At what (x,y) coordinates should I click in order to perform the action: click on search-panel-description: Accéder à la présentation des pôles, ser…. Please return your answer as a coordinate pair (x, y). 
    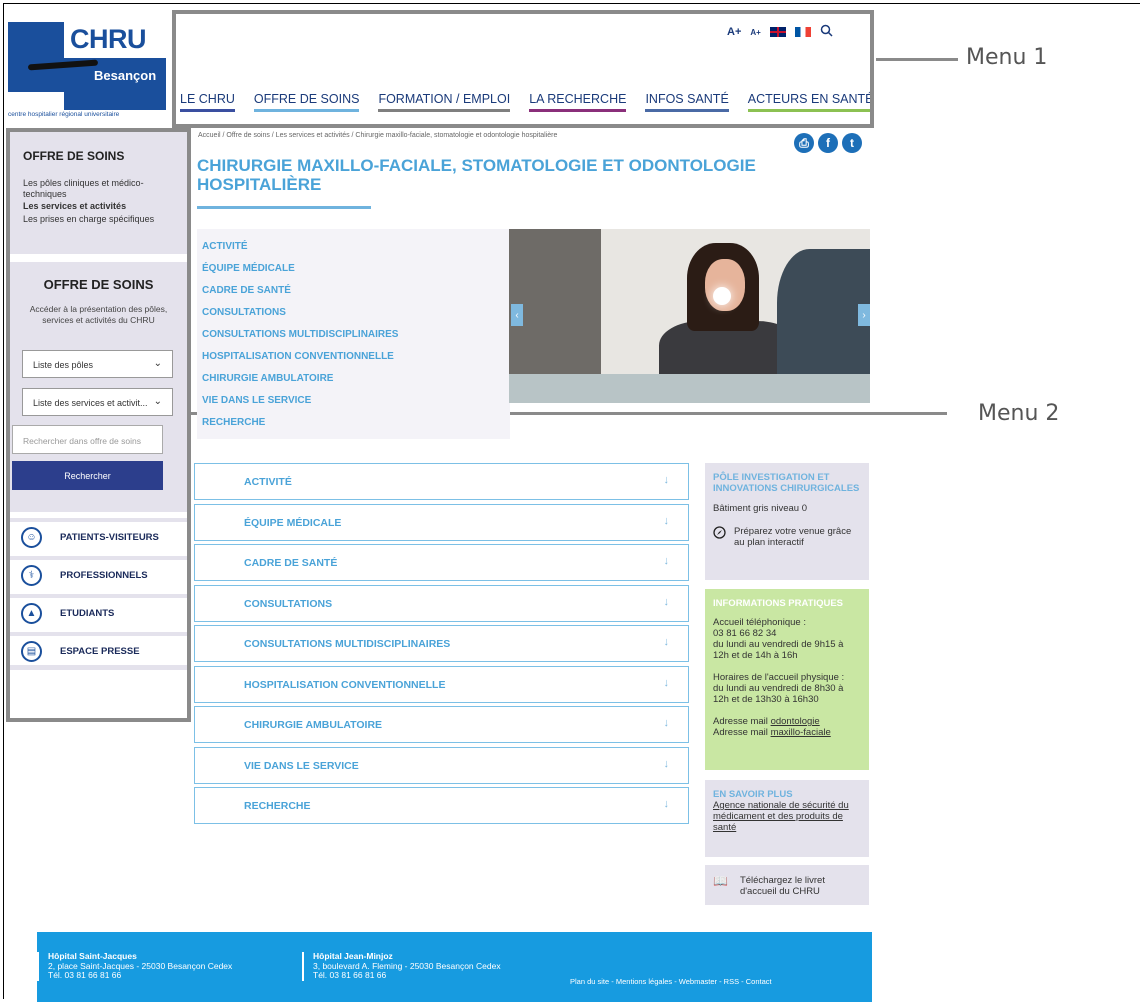
    Looking at the image, I should click on (98, 314).